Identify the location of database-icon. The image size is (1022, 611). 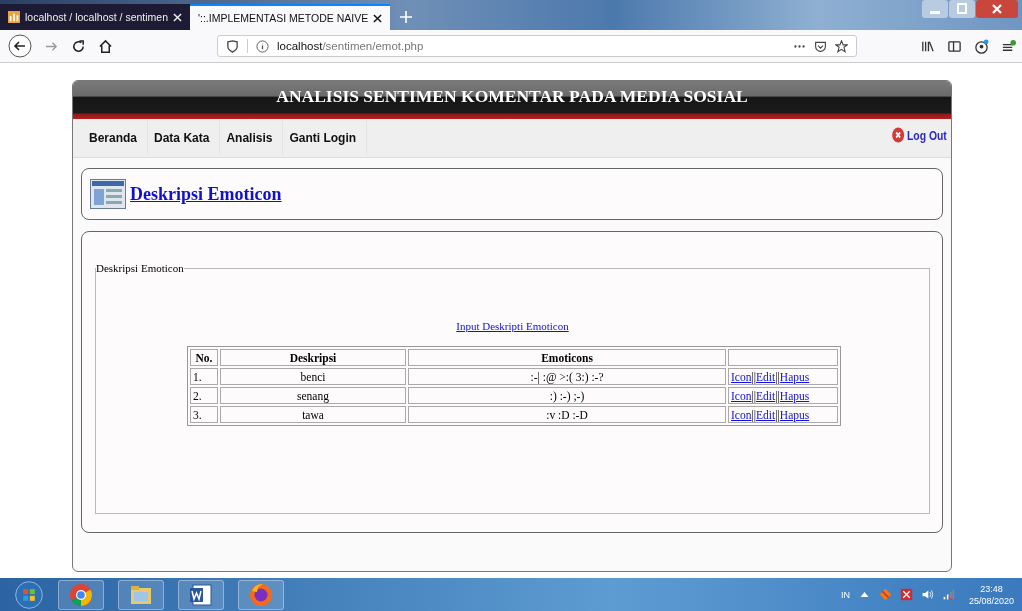
(14, 17).